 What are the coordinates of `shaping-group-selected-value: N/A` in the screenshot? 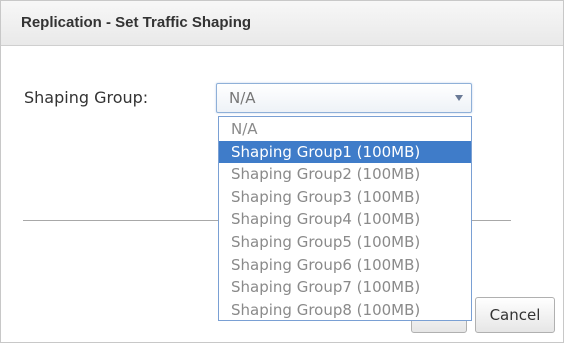 It's located at (242, 98).